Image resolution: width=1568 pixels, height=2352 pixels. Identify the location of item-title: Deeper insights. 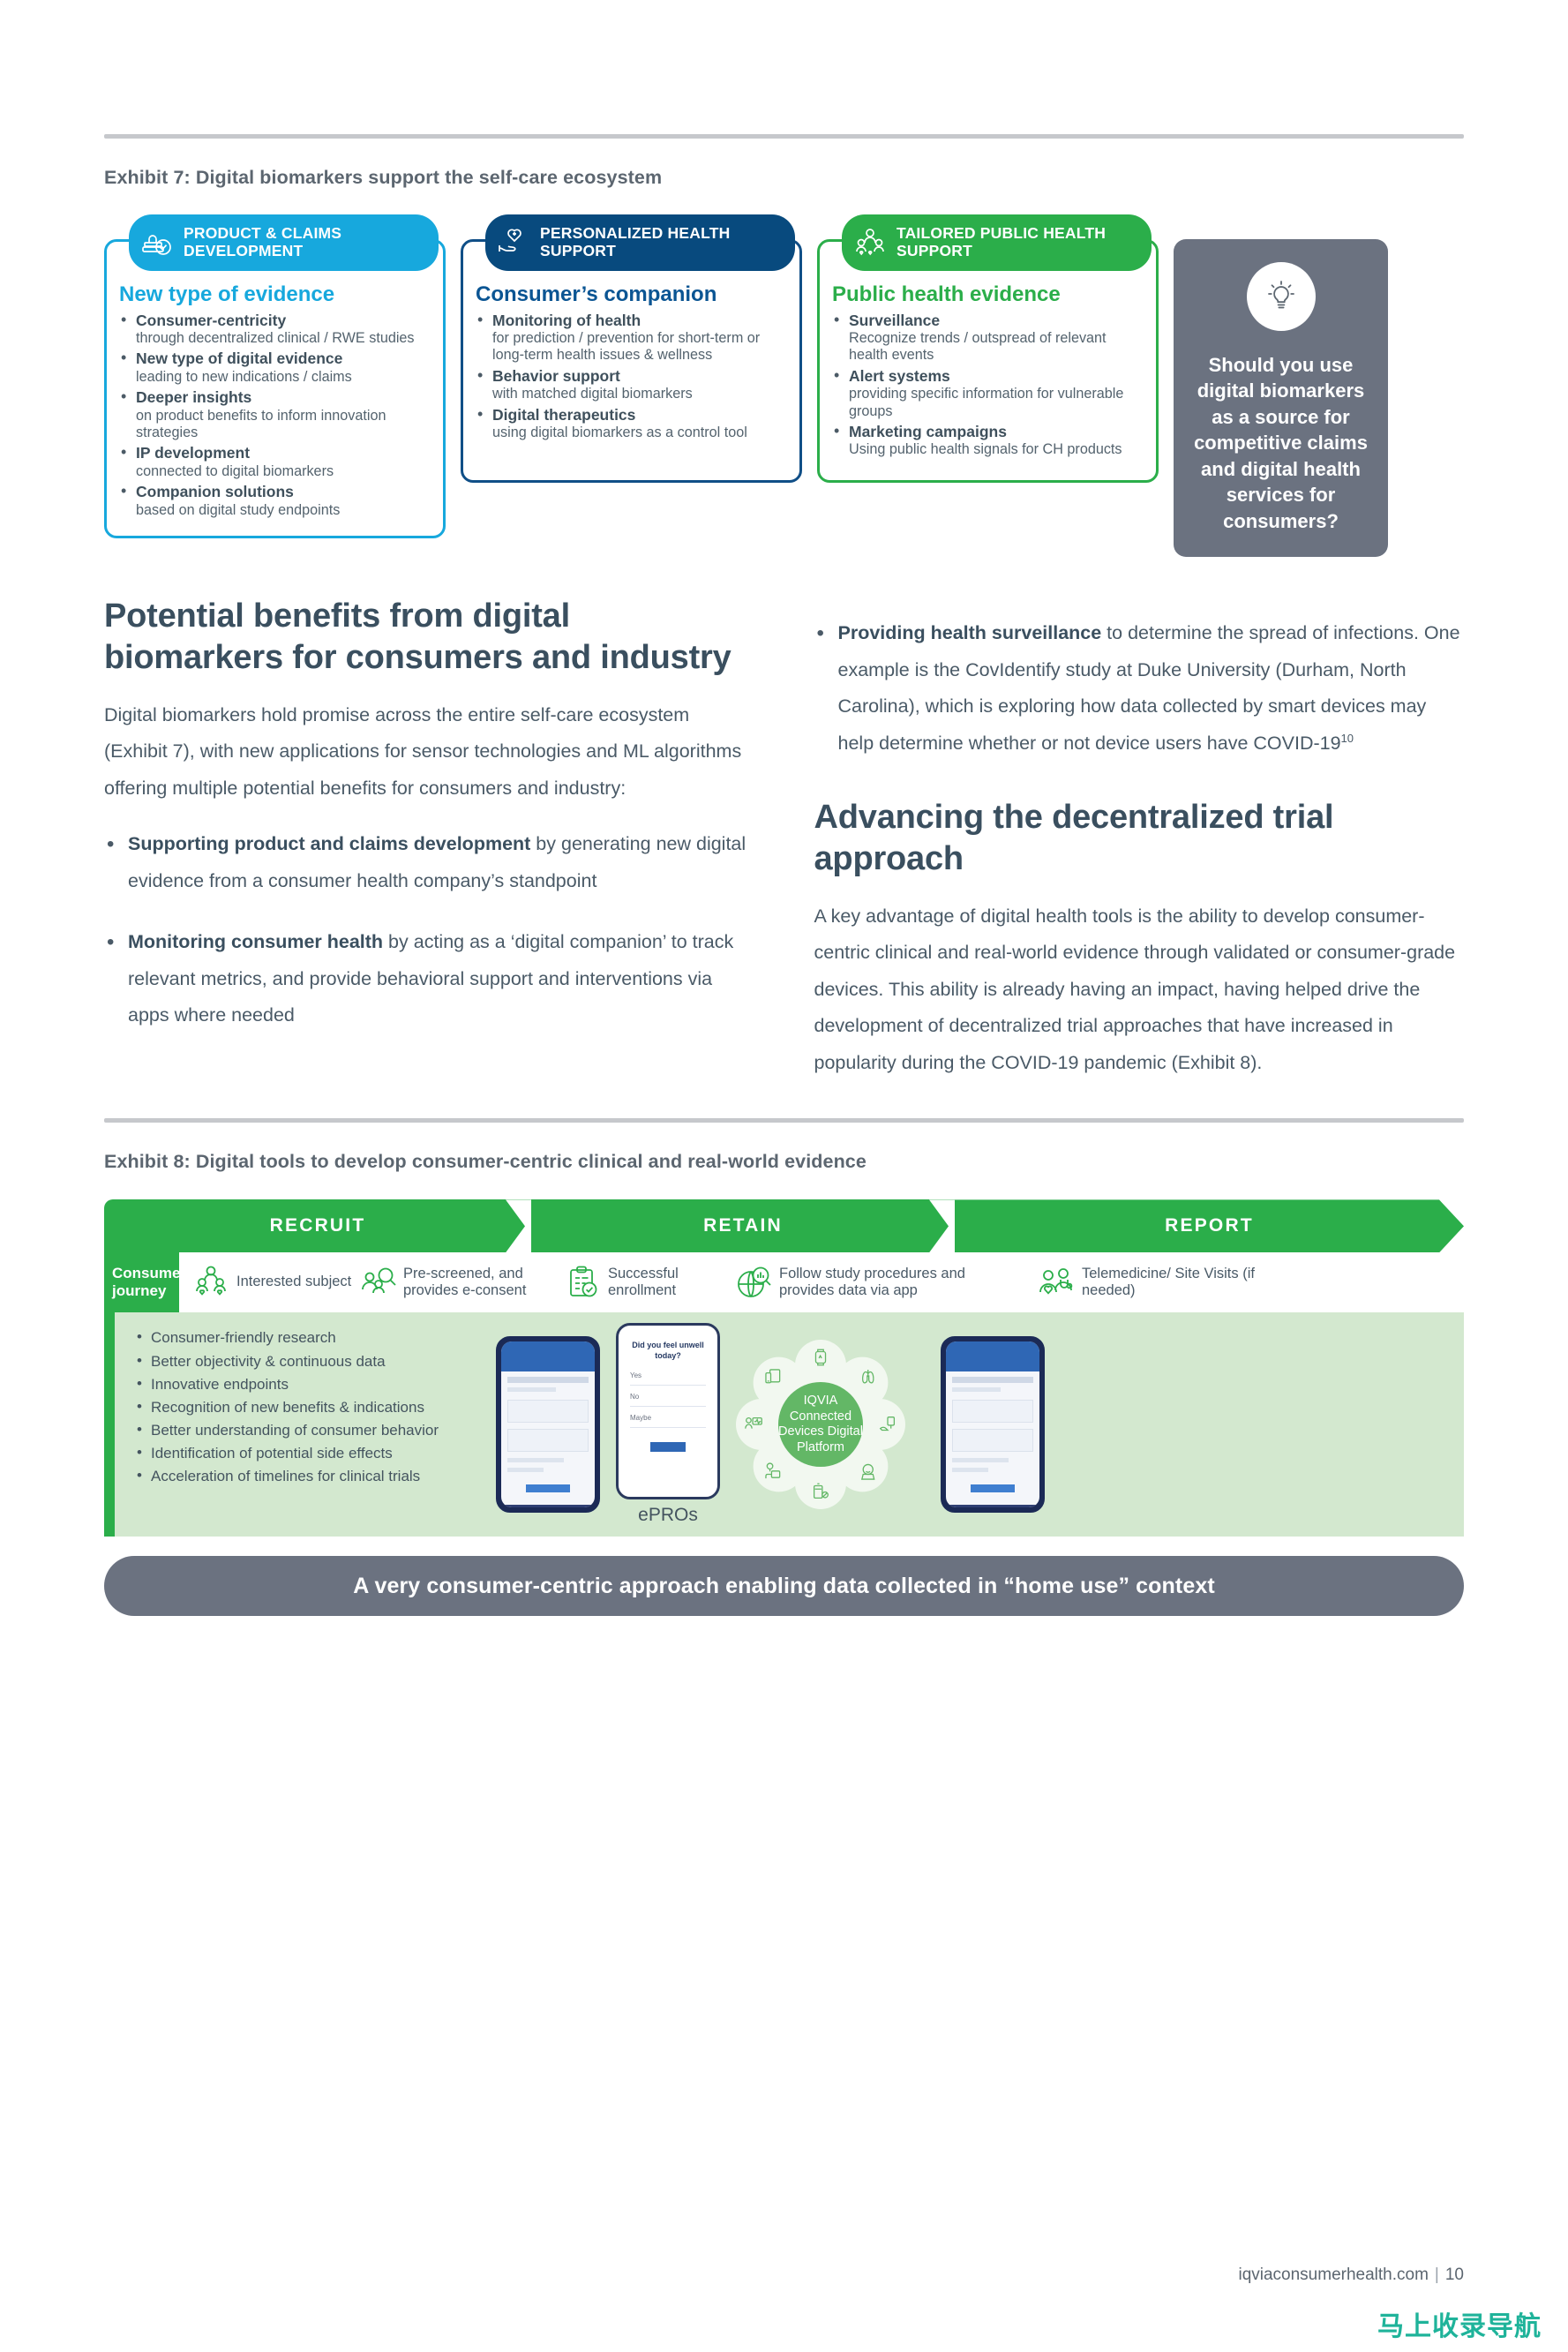
(194, 397).